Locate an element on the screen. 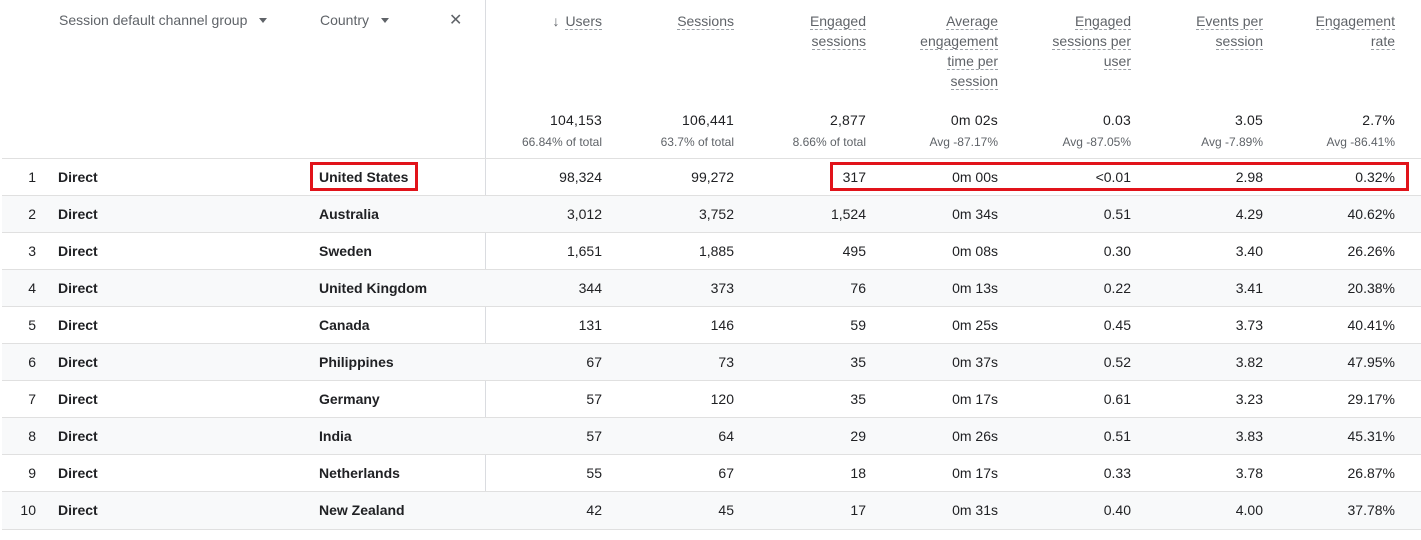 Image resolution: width=1421 pixels, height=540 pixels. metric-header-label: Users is located at coordinates (583, 21).